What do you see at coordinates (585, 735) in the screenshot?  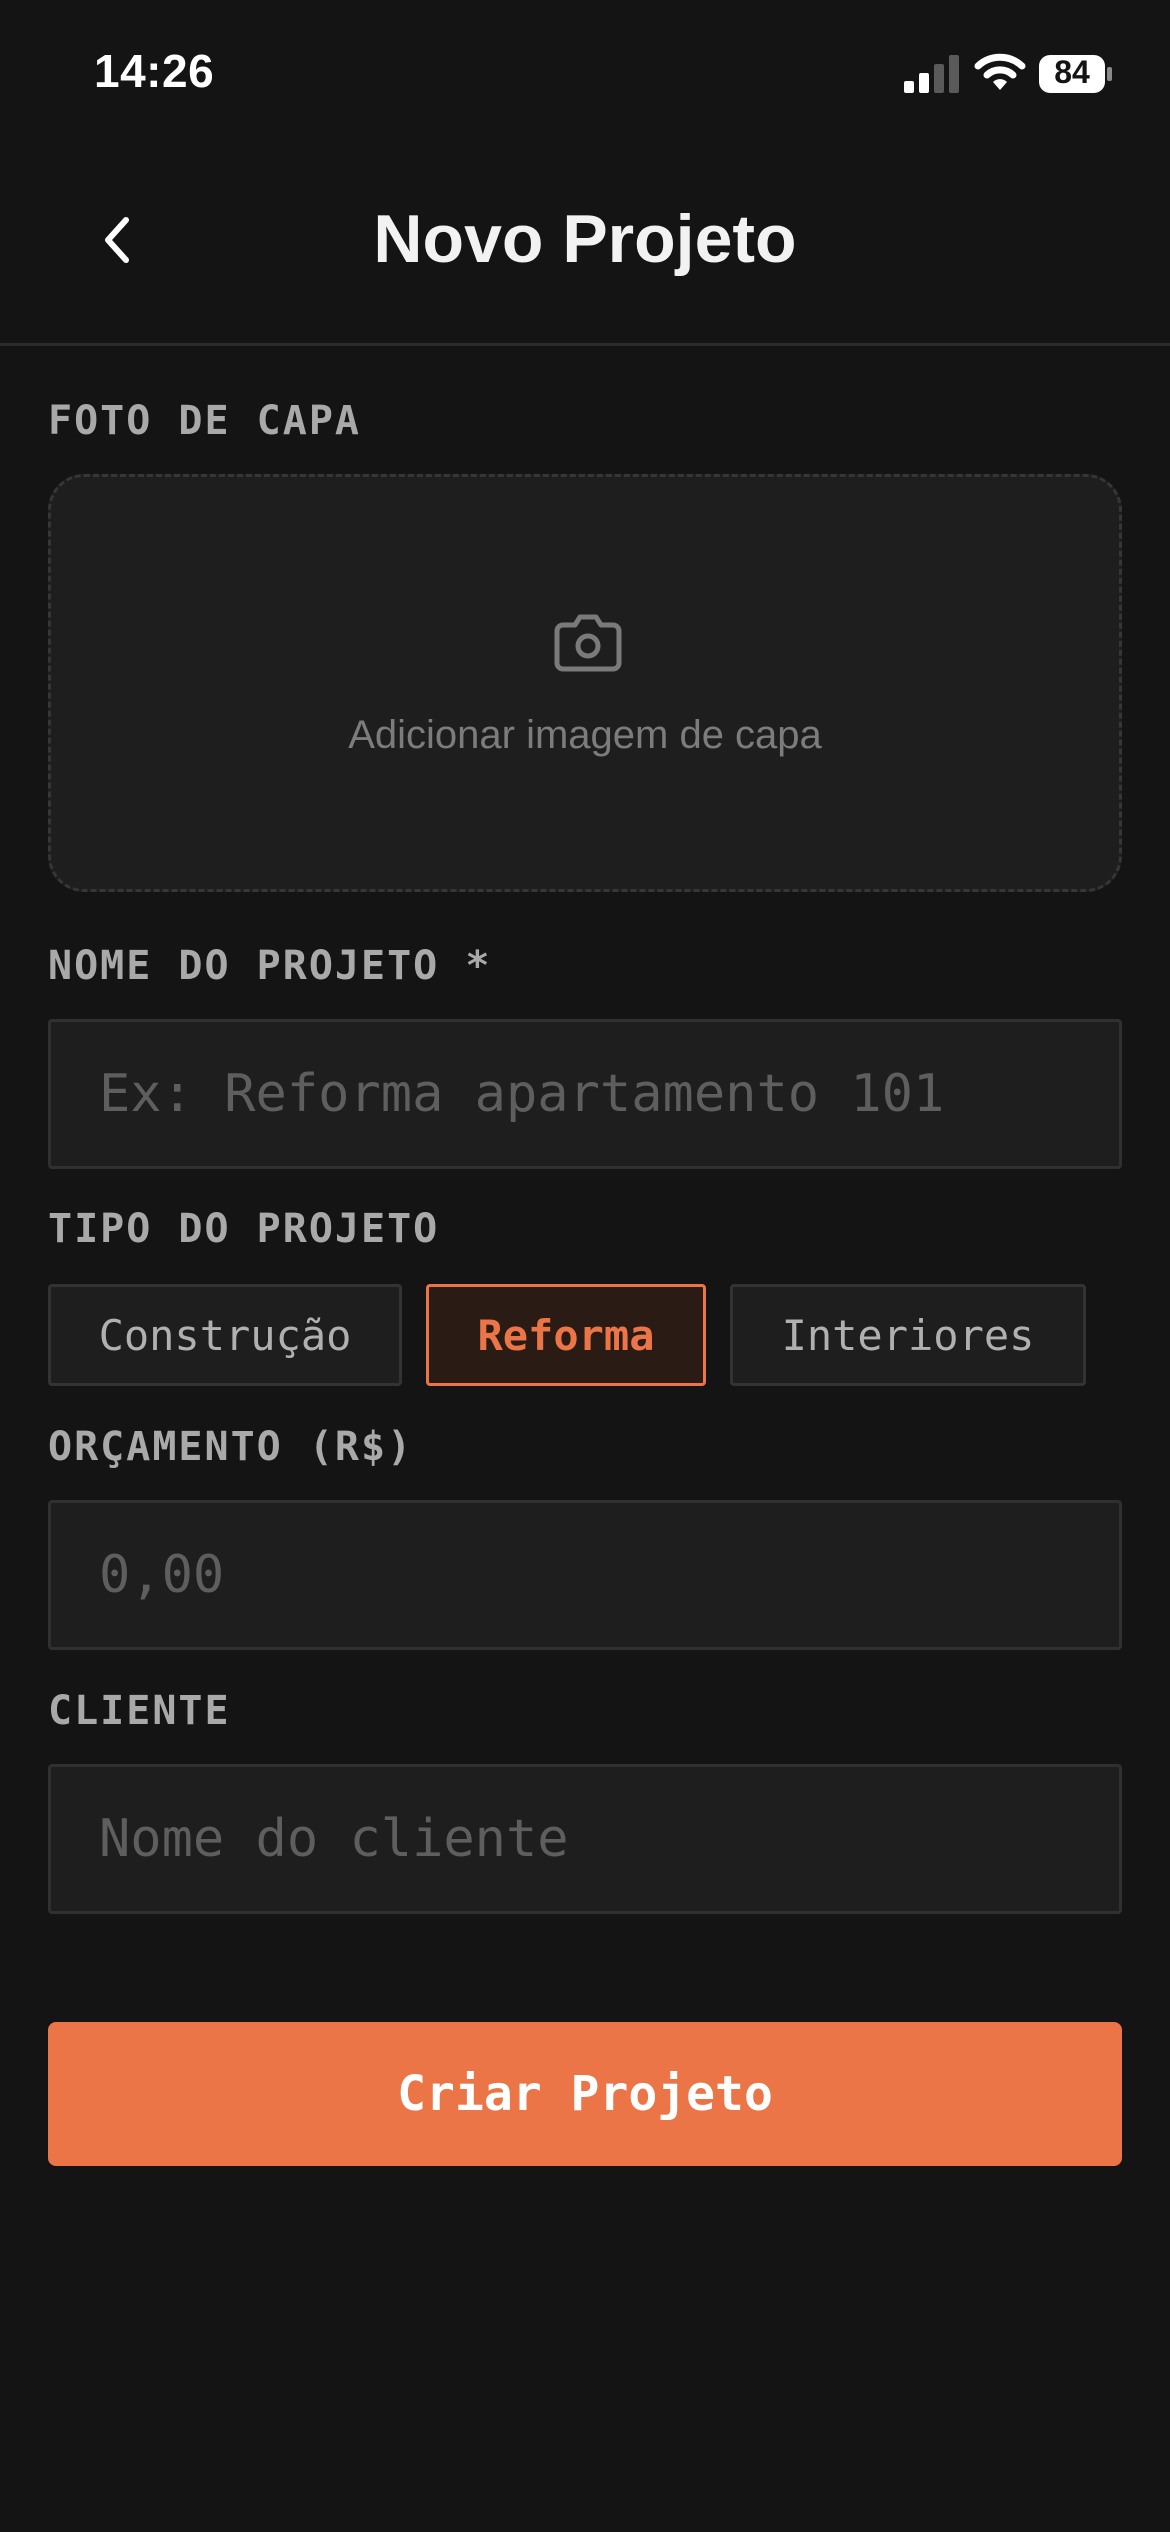 I see `cover-upload-text: Adicionar imagem de capa` at bounding box center [585, 735].